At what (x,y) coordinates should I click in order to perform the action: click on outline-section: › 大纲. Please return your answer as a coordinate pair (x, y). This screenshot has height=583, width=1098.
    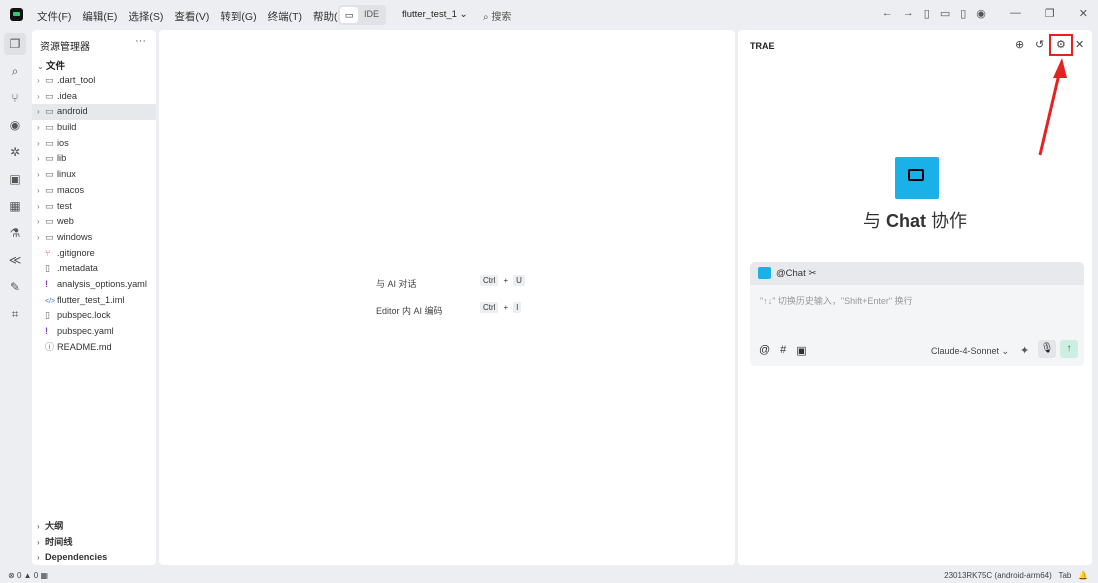
    Looking at the image, I should click on (94, 527).